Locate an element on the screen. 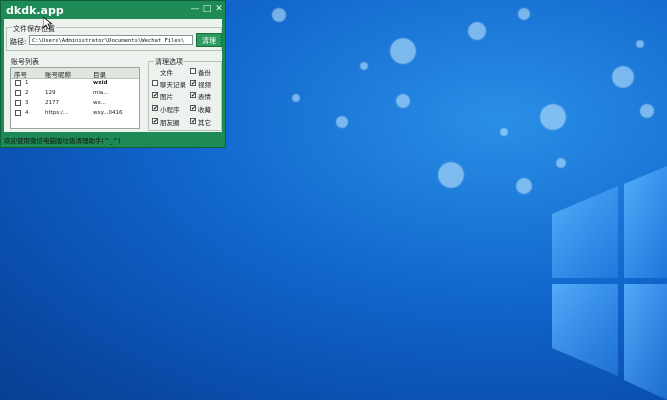 The height and width of the screenshot is (400, 667). option-label: 文件 is located at coordinates (166, 73).